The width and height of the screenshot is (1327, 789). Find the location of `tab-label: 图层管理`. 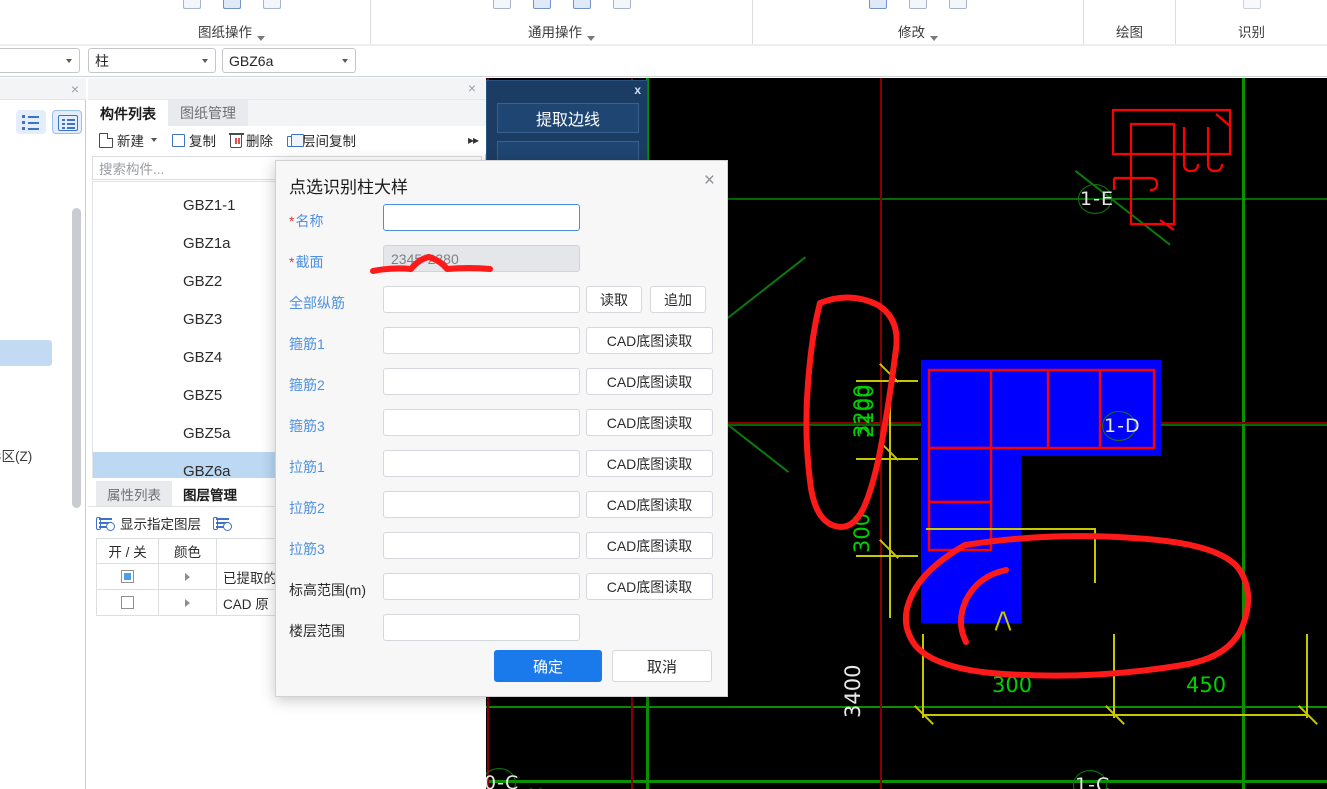

tab-label: 图层管理 is located at coordinates (210, 495).